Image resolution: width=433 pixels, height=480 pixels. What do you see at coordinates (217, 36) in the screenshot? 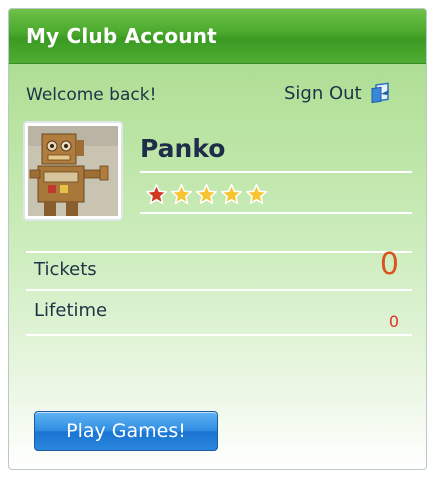
I see `panel-header: My Club Account` at bounding box center [217, 36].